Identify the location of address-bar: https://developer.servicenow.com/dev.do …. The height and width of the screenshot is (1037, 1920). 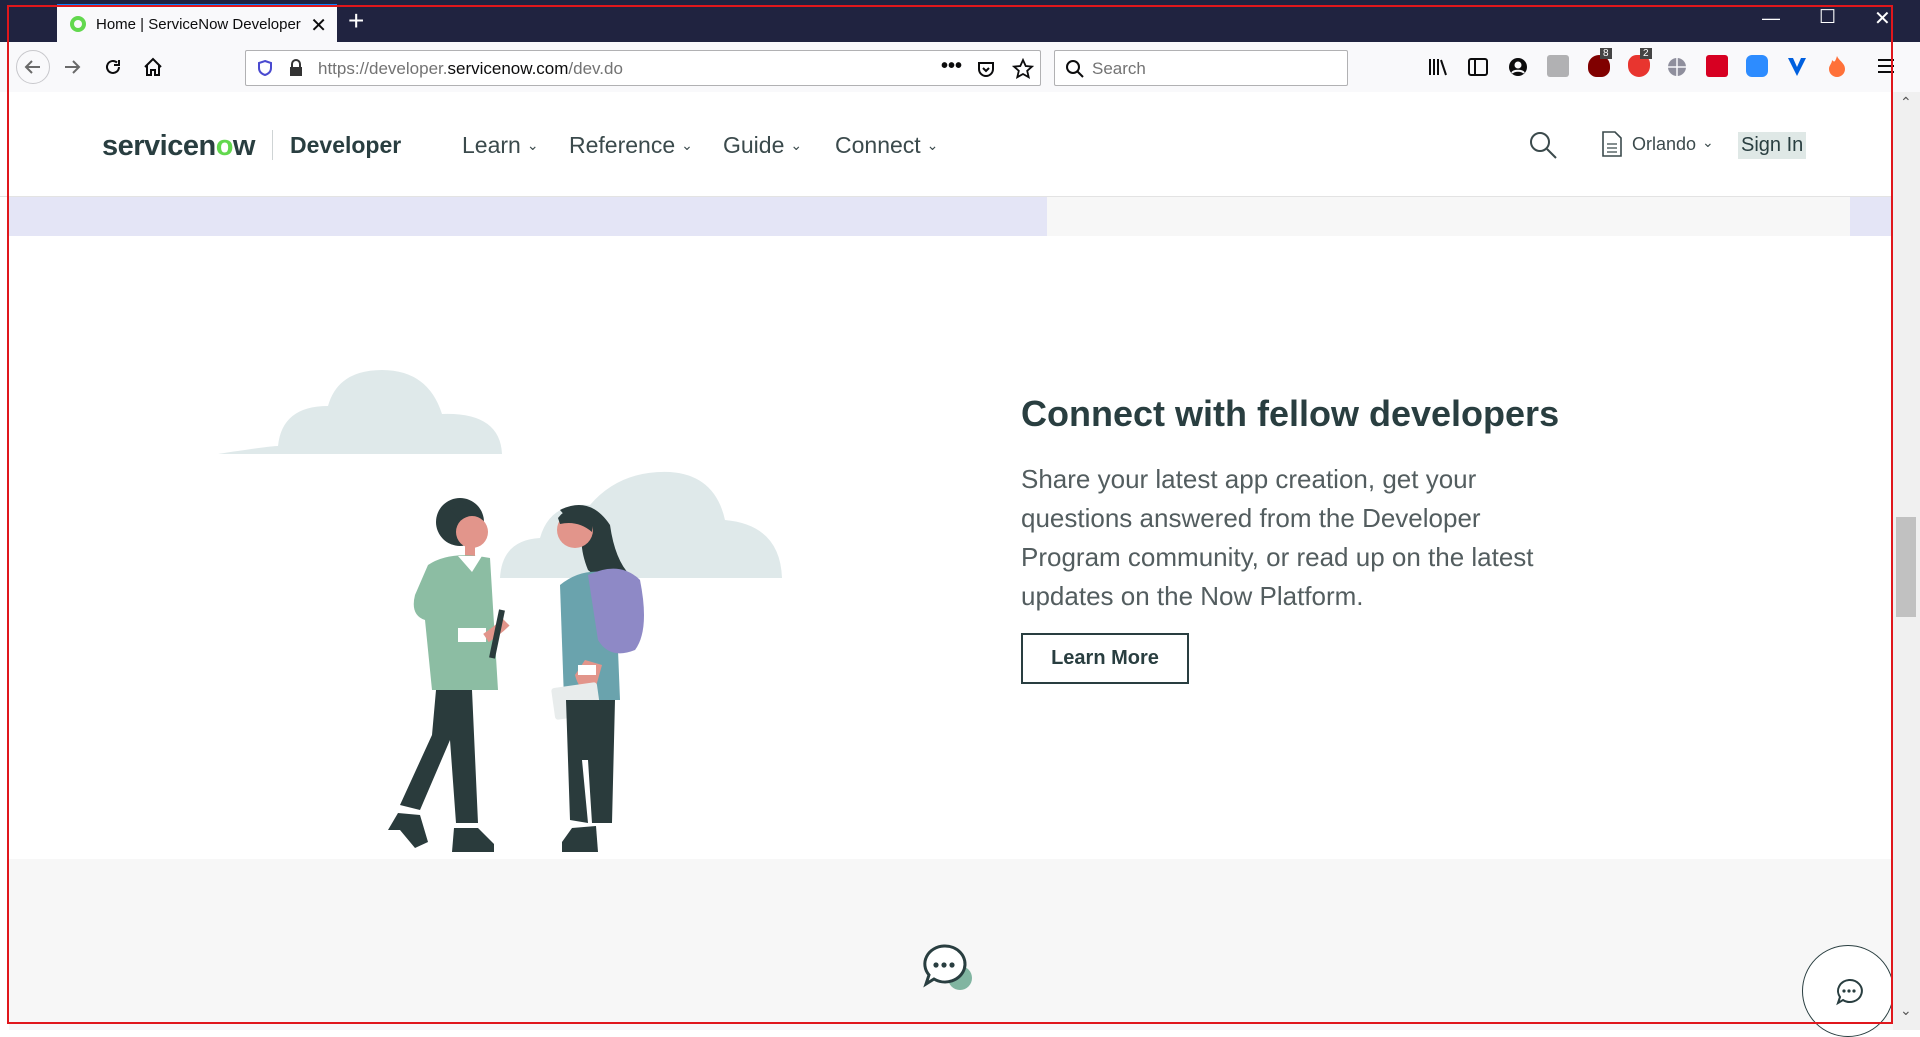
(643, 68).